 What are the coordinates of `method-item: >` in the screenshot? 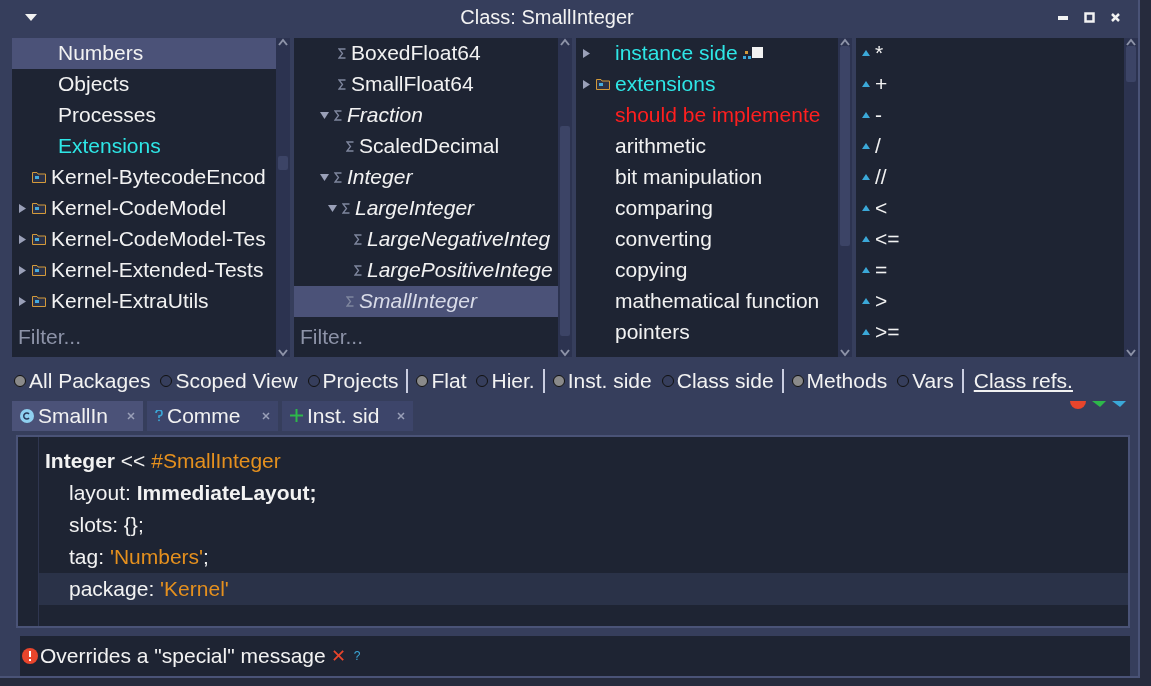 It's located at (990, 301).